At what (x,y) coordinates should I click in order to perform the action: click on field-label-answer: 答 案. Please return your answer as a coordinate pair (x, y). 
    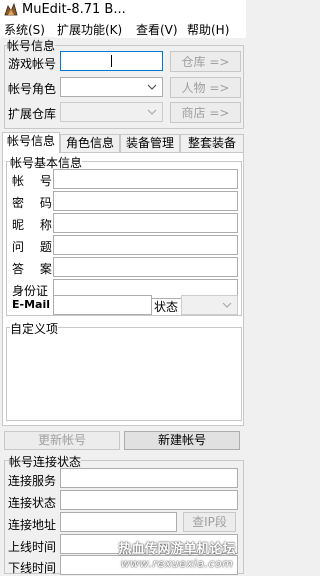
    Looking at the image, I should click on (35, 269).